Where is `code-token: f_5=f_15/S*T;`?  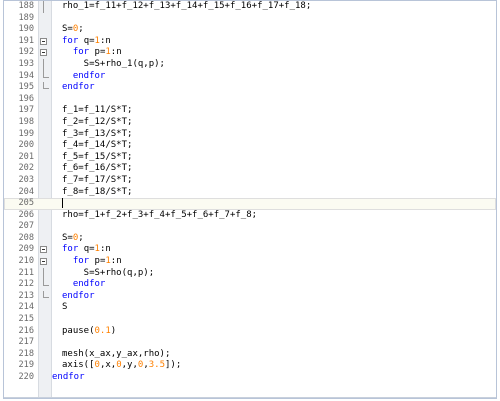 code-token: f_5=f_15/S*T; is located at coordinates (97, 156).